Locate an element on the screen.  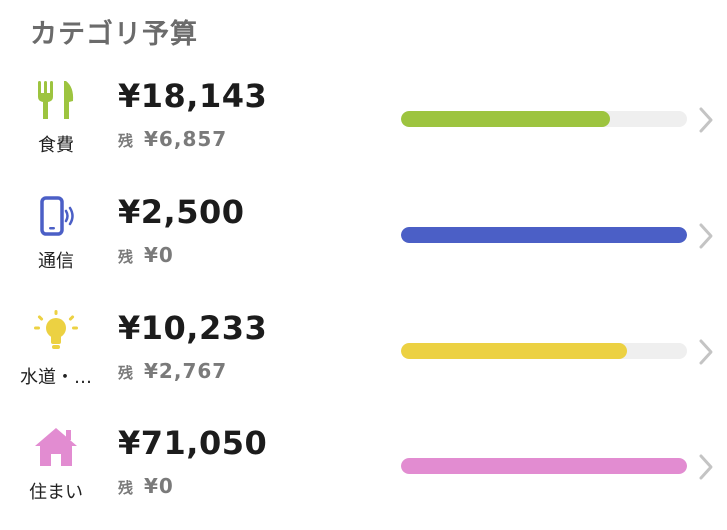
remaining-amount: 残 ¥6,857 is located at coordinates (172, 139).